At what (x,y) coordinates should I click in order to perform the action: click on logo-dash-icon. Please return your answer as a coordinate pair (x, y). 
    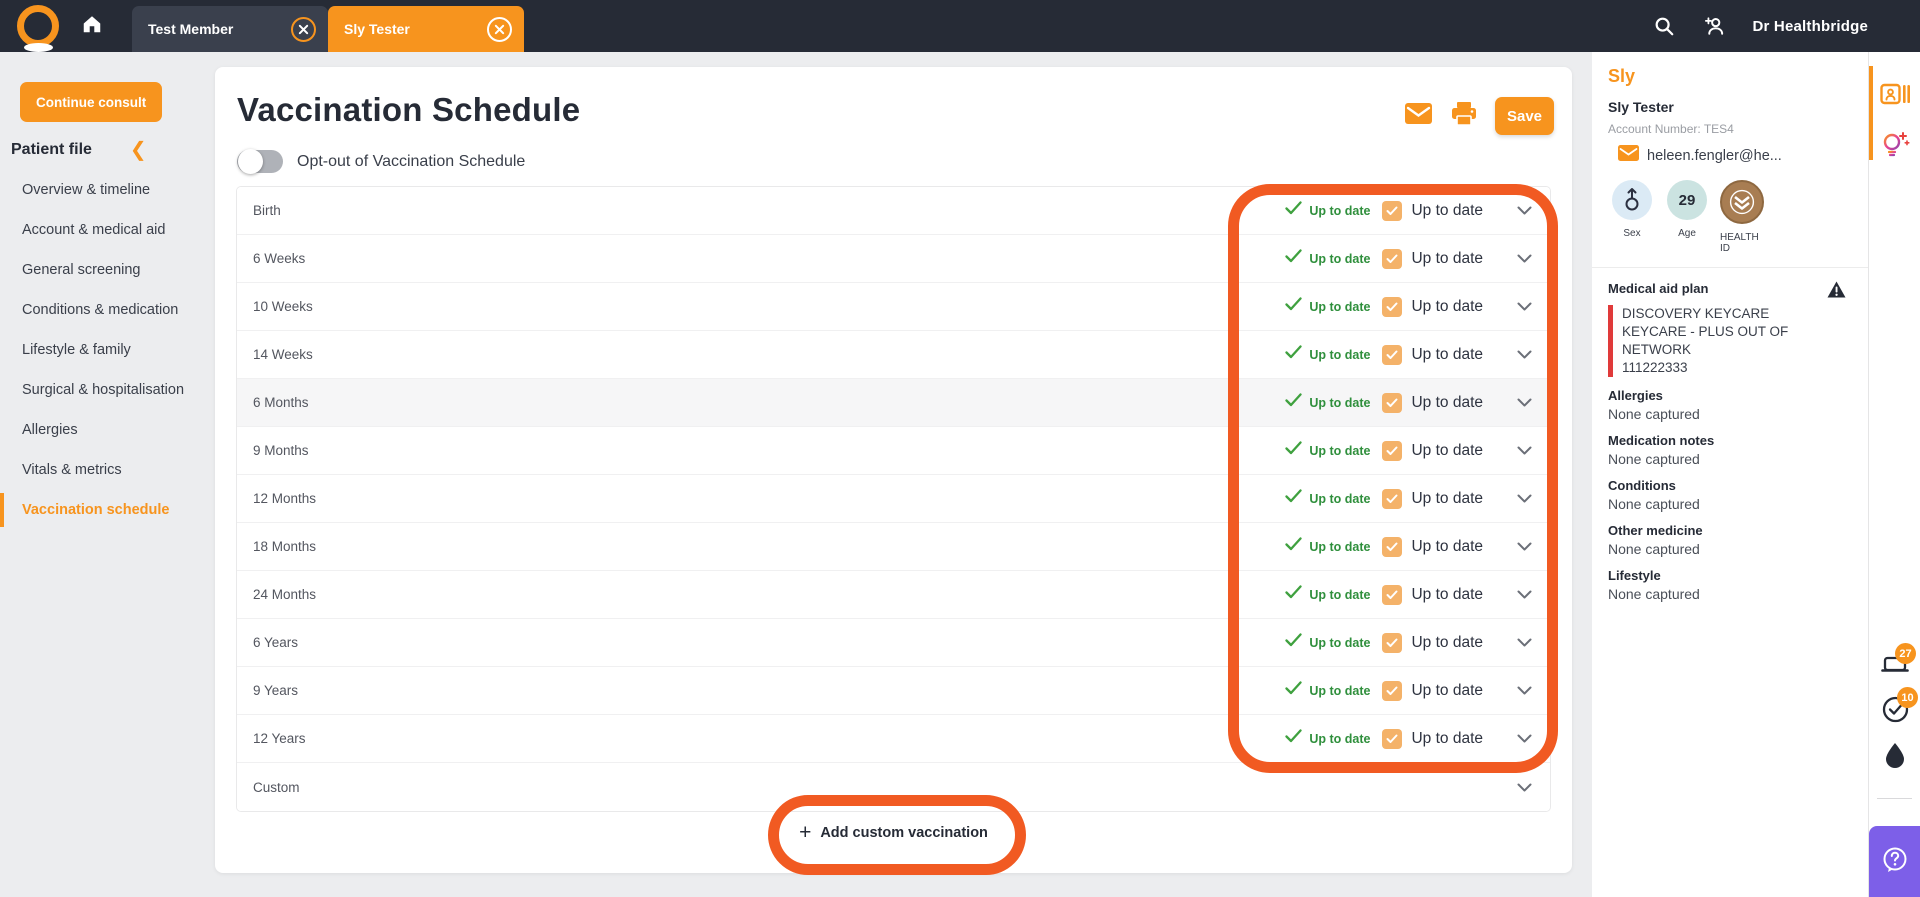
    Looking at the image, I should click on (38, 47).